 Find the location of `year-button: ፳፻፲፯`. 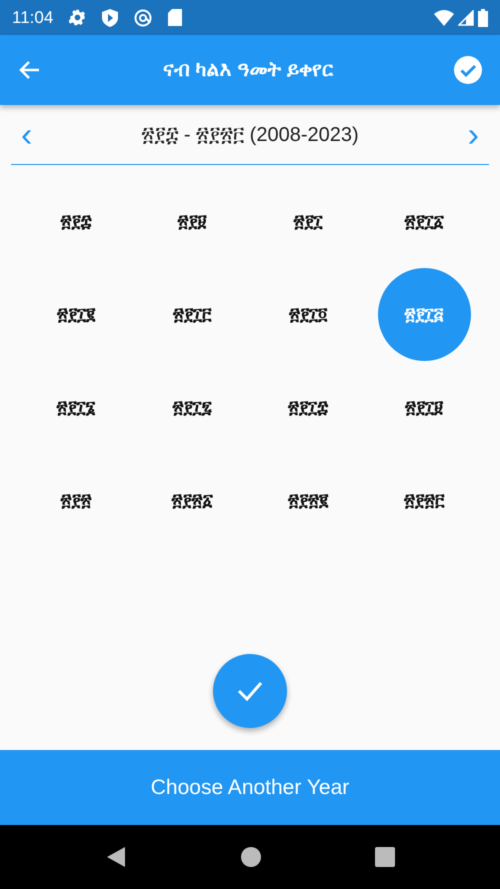

year-button: ፳፻፲፯ is located at coordinates (192, 407).